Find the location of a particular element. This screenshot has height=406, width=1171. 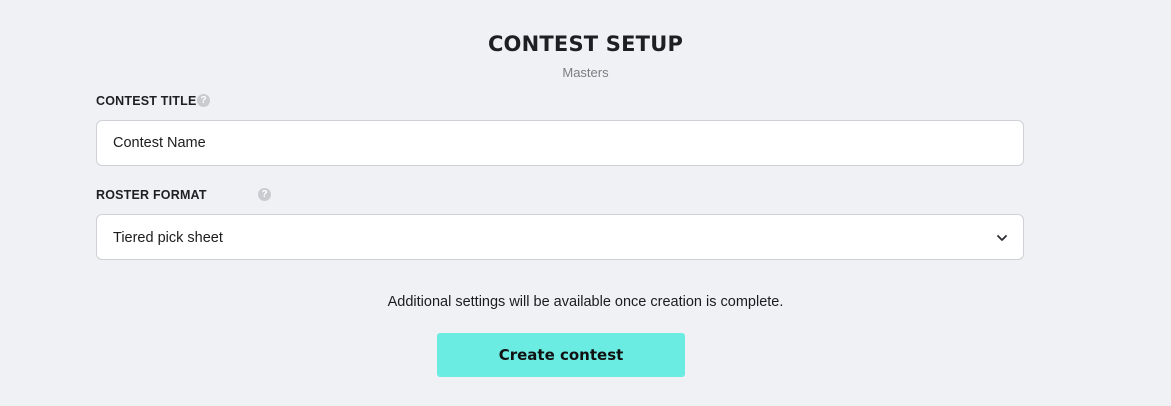

page-title: CONTEST SETUP is located at coordinates (585, 44).